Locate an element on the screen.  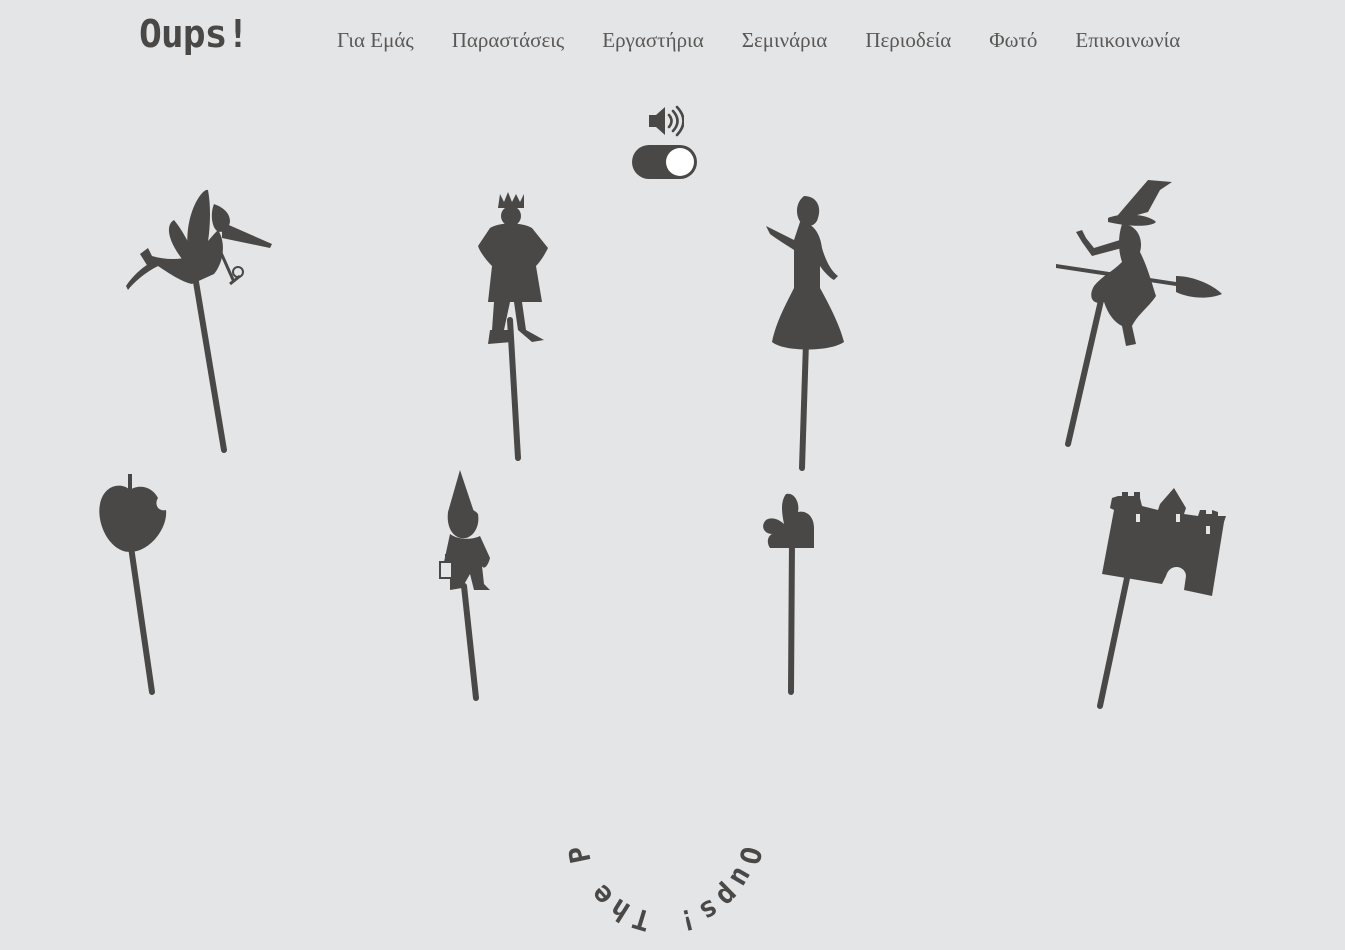
nav-item-workshops: Εργαστήρια is located at coordinates (652, 40).